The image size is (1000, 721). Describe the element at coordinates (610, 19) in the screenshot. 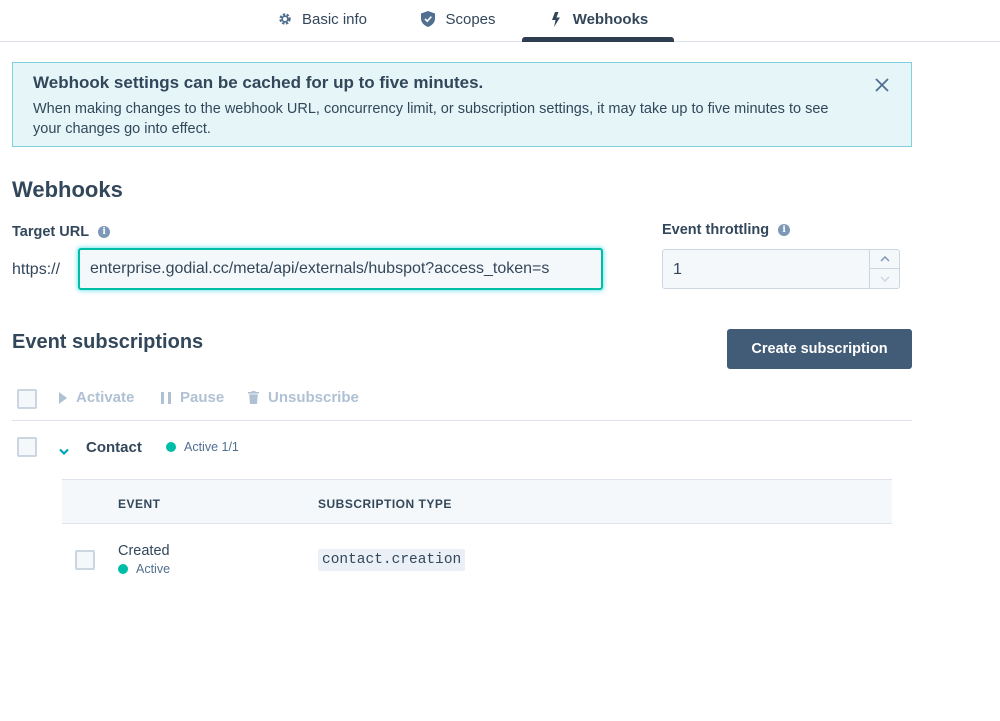

I see `tab-label: Webhooks` at that location.